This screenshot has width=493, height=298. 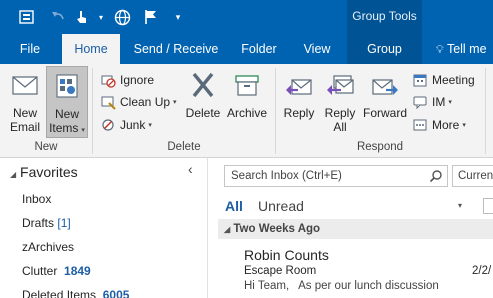 I want to click on pane-divider, so click(x=207, y=228).